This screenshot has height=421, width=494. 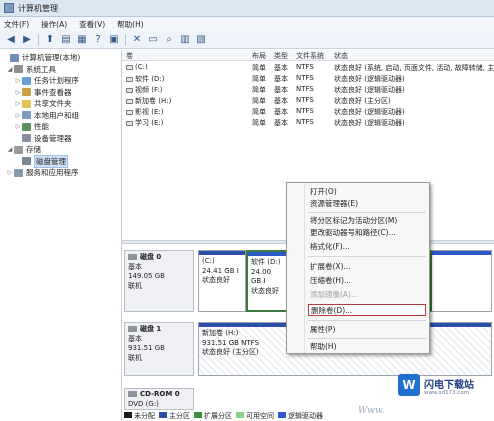 What do you see at coordinates (114, 40) in the screenshot?
I see `view-icon: ▣` at bounding box center [114, 40].